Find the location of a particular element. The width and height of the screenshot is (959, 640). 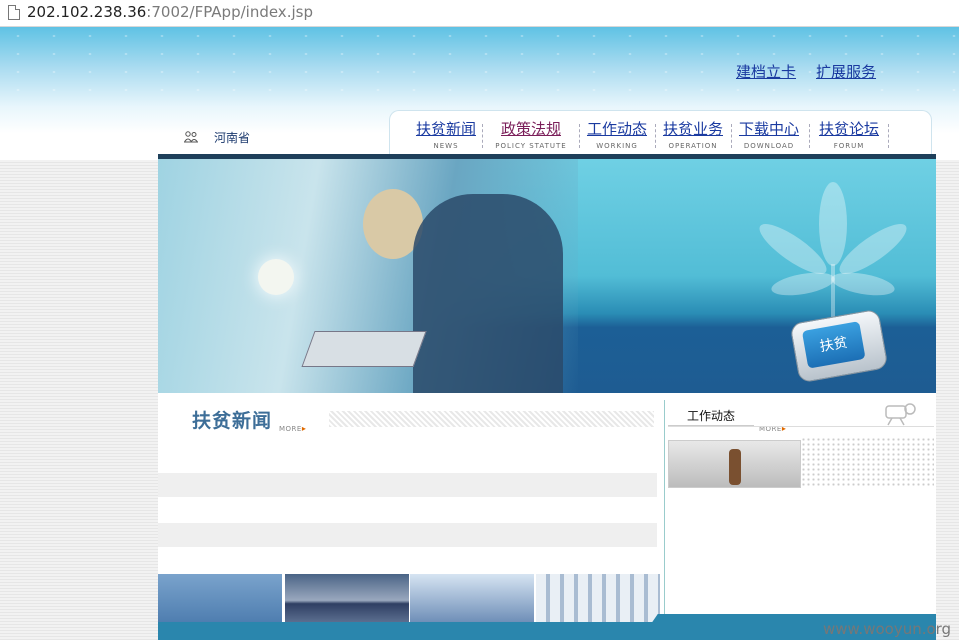

nav-item-news: 扶贫新闻 NEWS is located at coordinates (446, 135).